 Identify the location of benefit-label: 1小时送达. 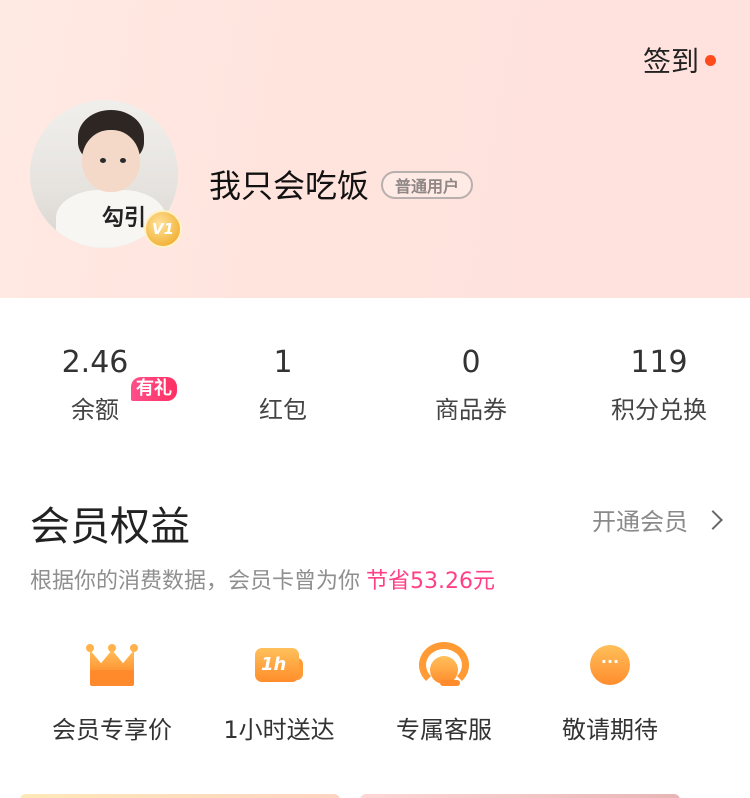
(279, 730).